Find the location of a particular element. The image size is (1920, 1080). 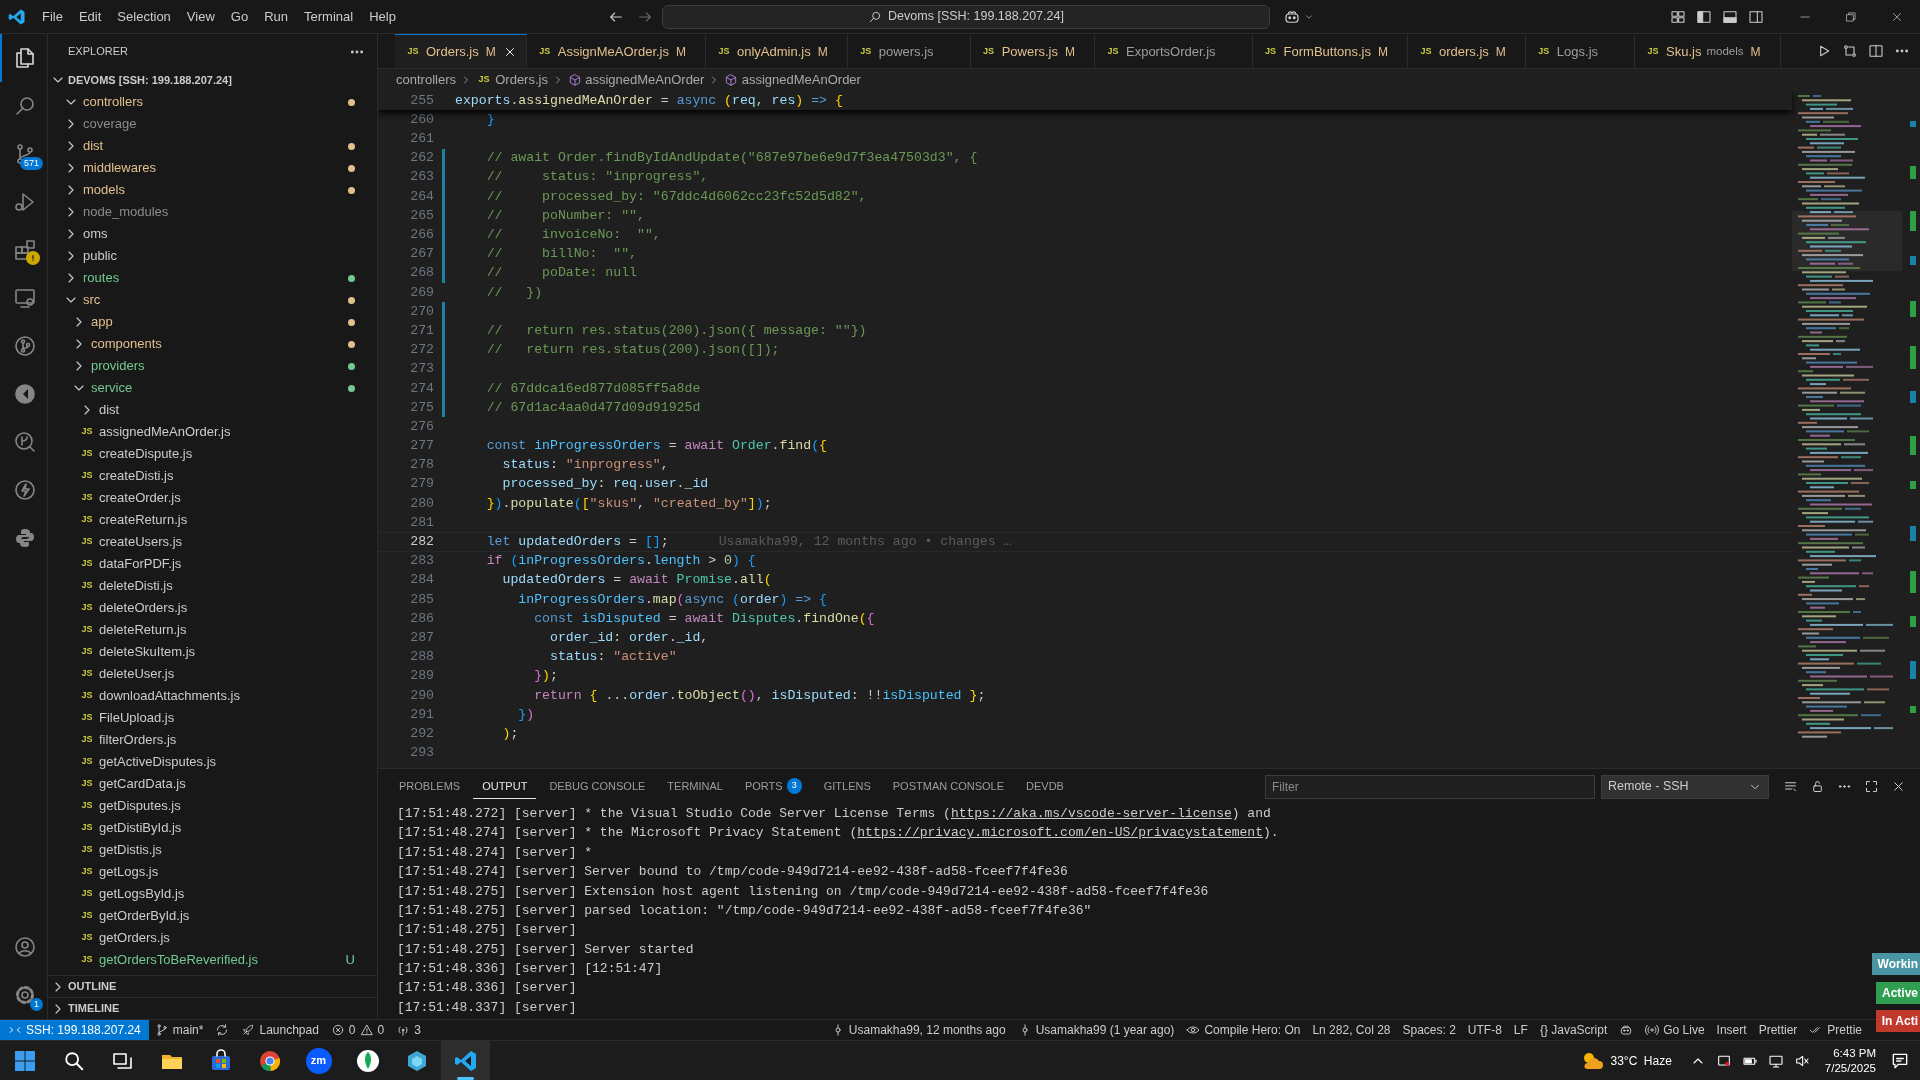

split-editor-icon is located at coordinates (1876, 51).